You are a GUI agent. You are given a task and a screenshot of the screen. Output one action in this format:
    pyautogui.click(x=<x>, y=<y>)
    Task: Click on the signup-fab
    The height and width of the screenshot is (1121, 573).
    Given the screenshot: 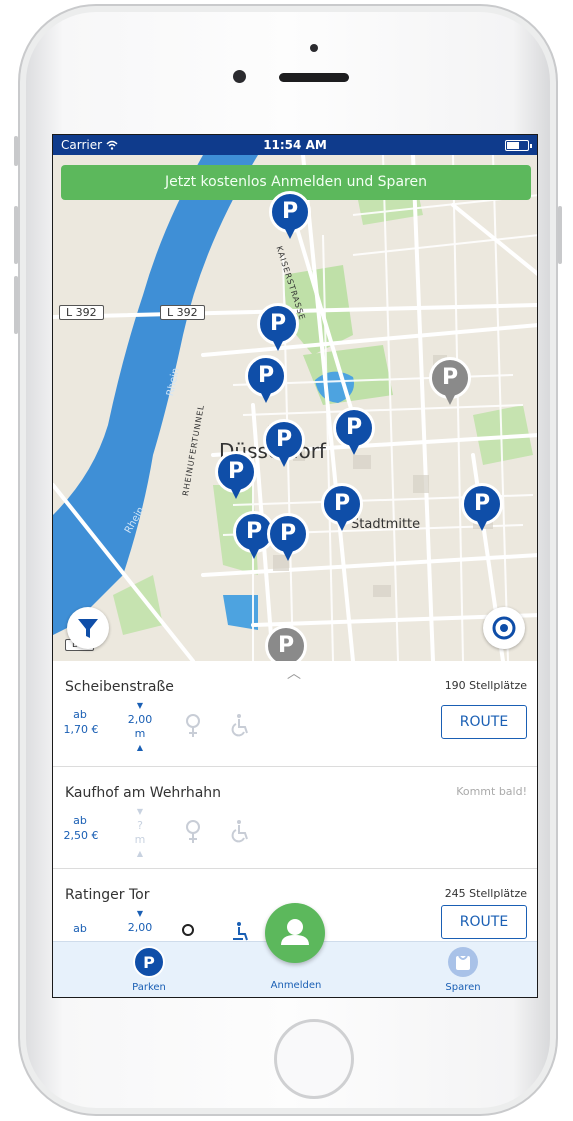 What is the action you would take?
    pyautogui.click(x=295, y=933)
    